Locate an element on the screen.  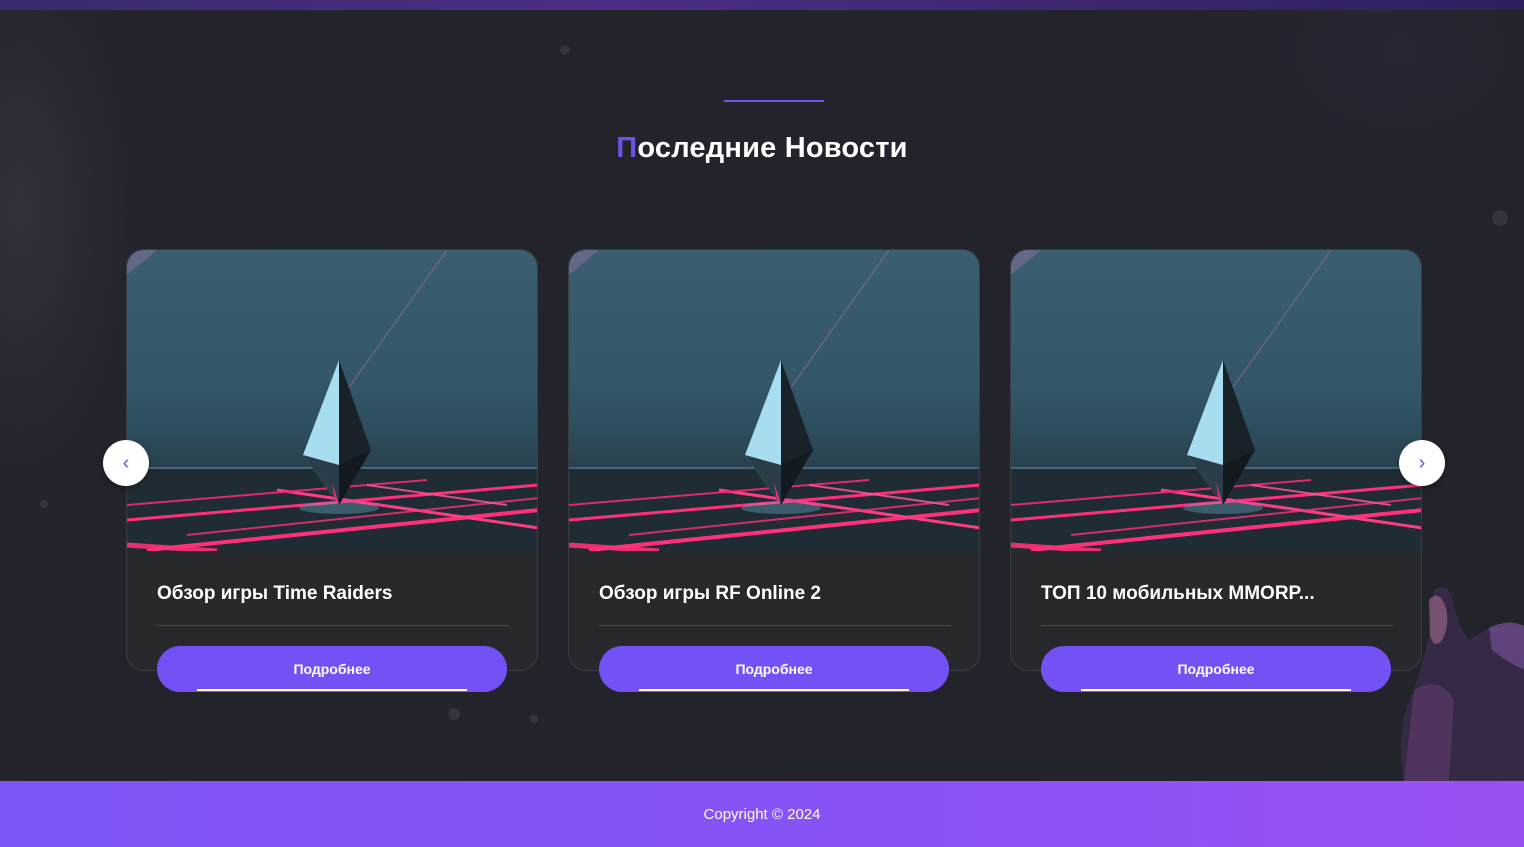
news-card-title: Обзор игры Time Raiders is located at coordinates (275, 593).